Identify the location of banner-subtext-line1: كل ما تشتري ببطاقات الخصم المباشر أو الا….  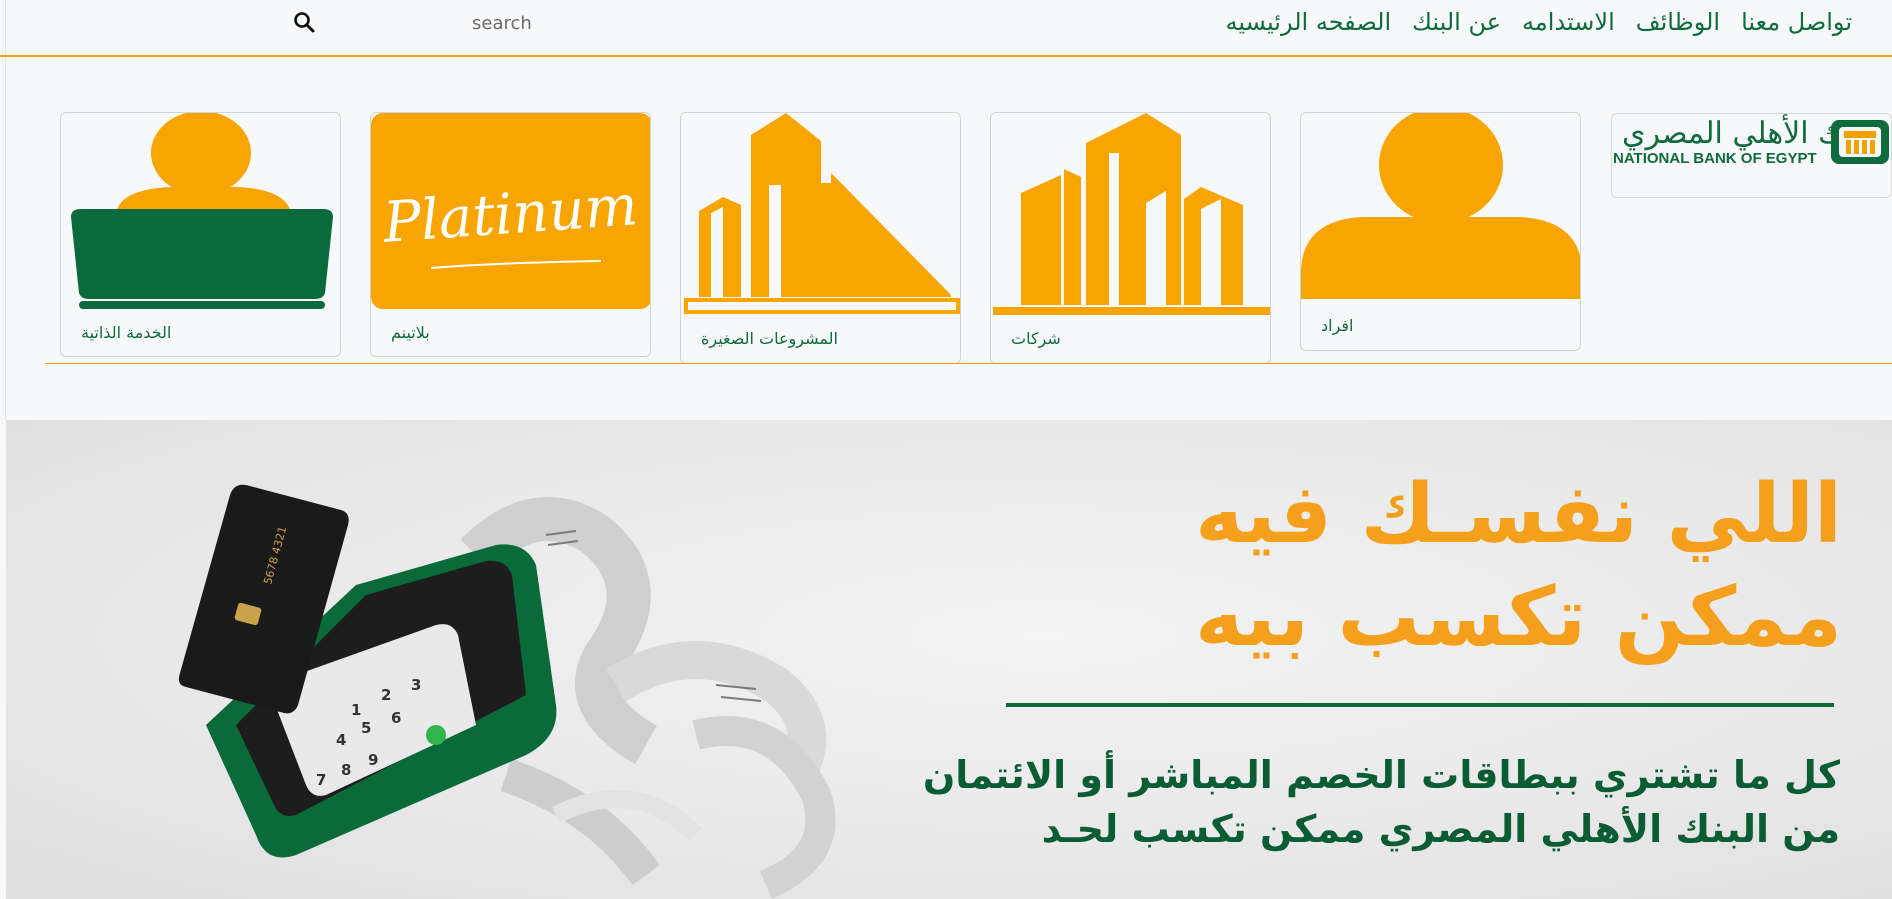
(1381, 775).